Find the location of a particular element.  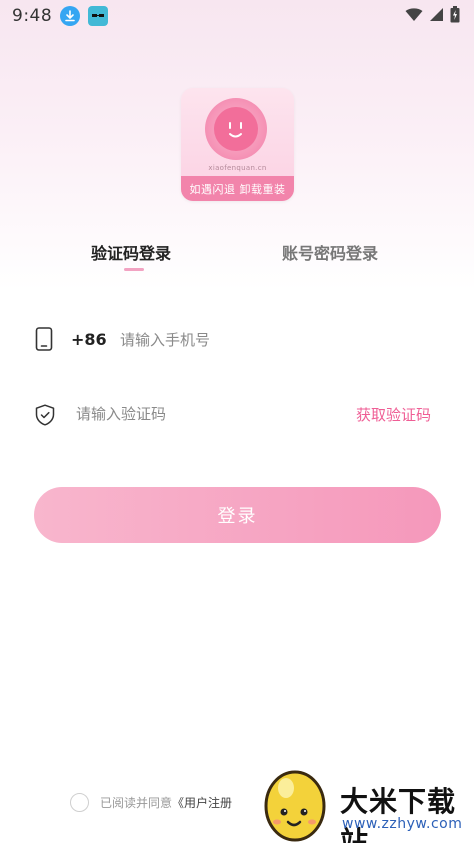

watermark-url: www.zzhyw.com is located at coordinates (402, 824).